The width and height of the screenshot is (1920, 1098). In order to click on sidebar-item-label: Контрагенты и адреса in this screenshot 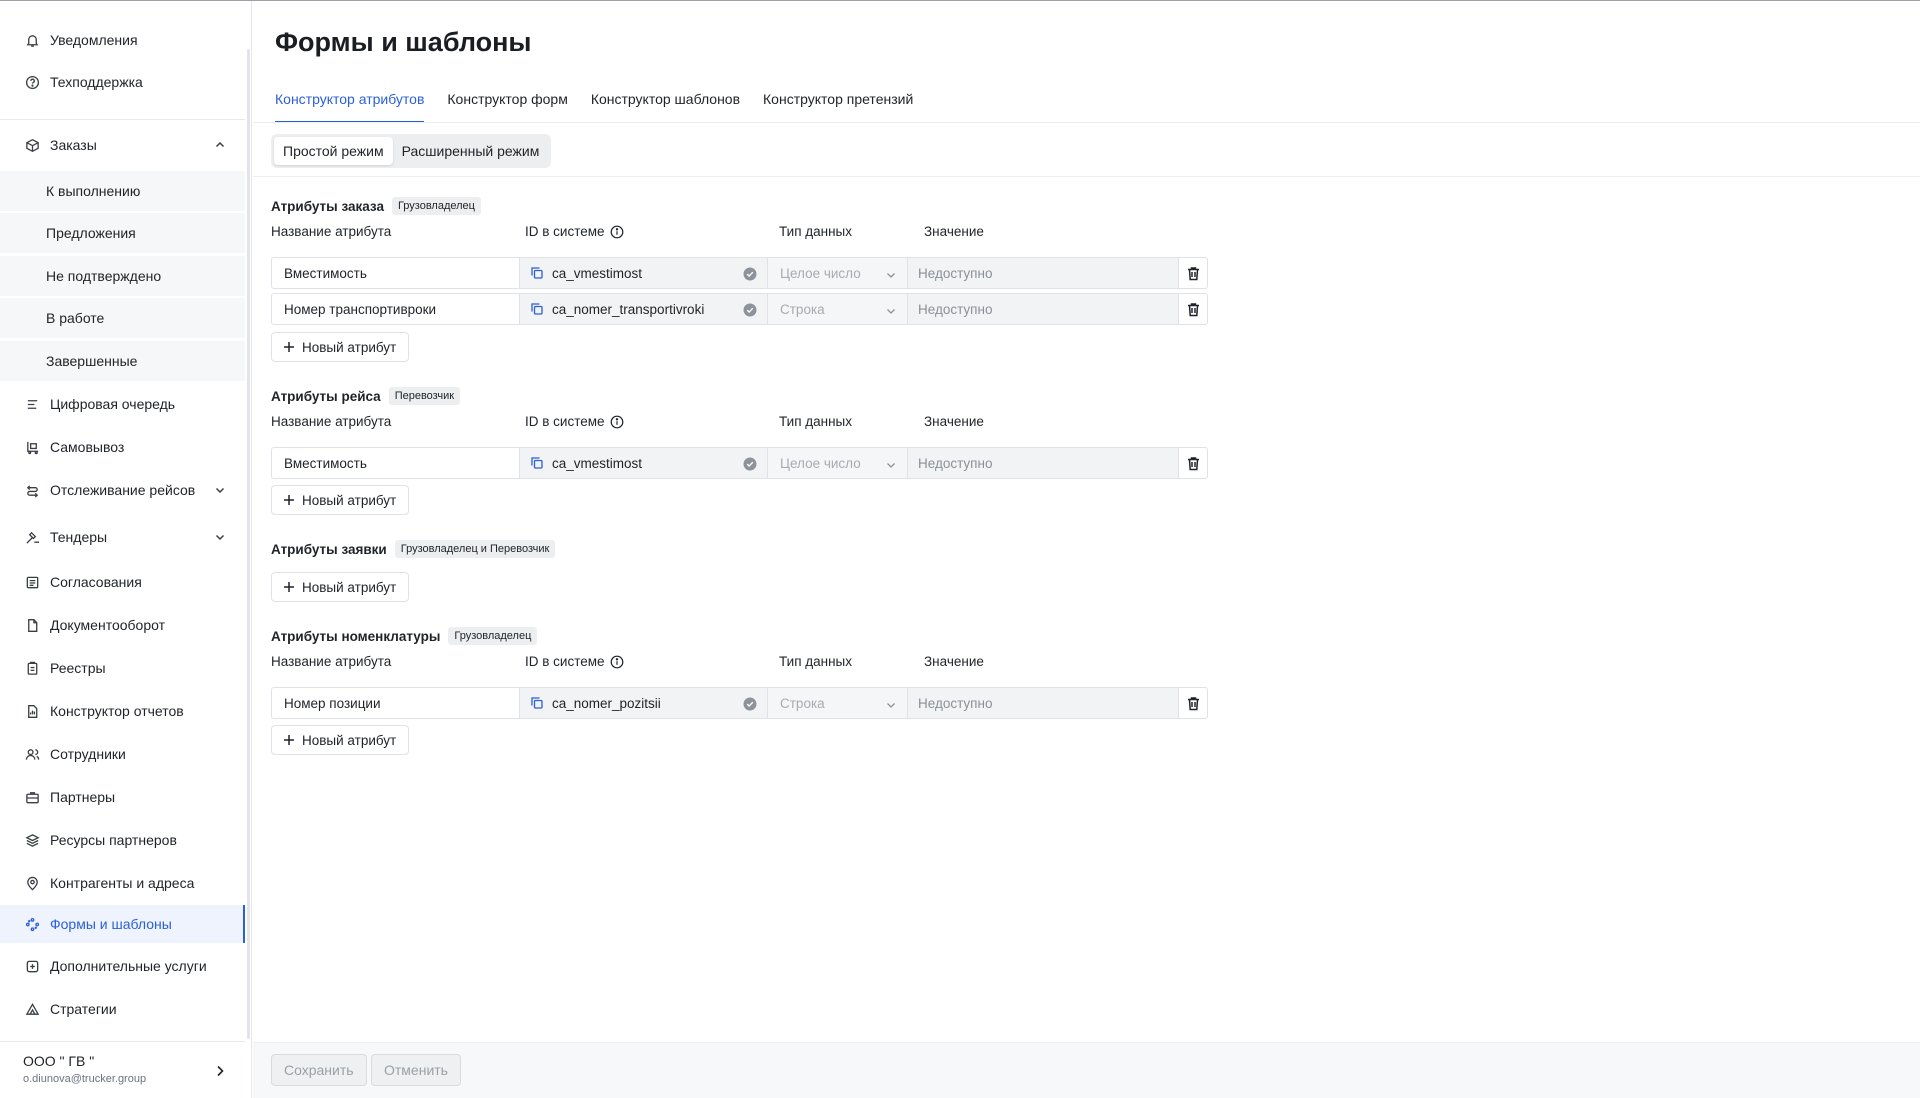, I will do `click(122, 883)`.